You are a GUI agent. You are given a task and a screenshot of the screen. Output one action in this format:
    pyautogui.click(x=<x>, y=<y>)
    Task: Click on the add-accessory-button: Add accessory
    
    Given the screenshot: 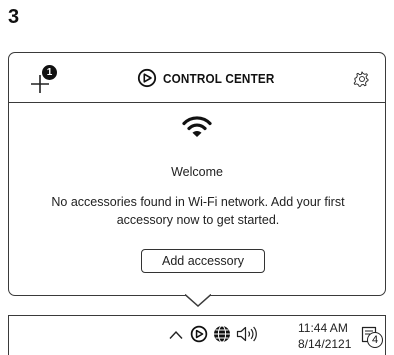 What is the action you would take?
    pyautogui.click(x=203, y=261)
    